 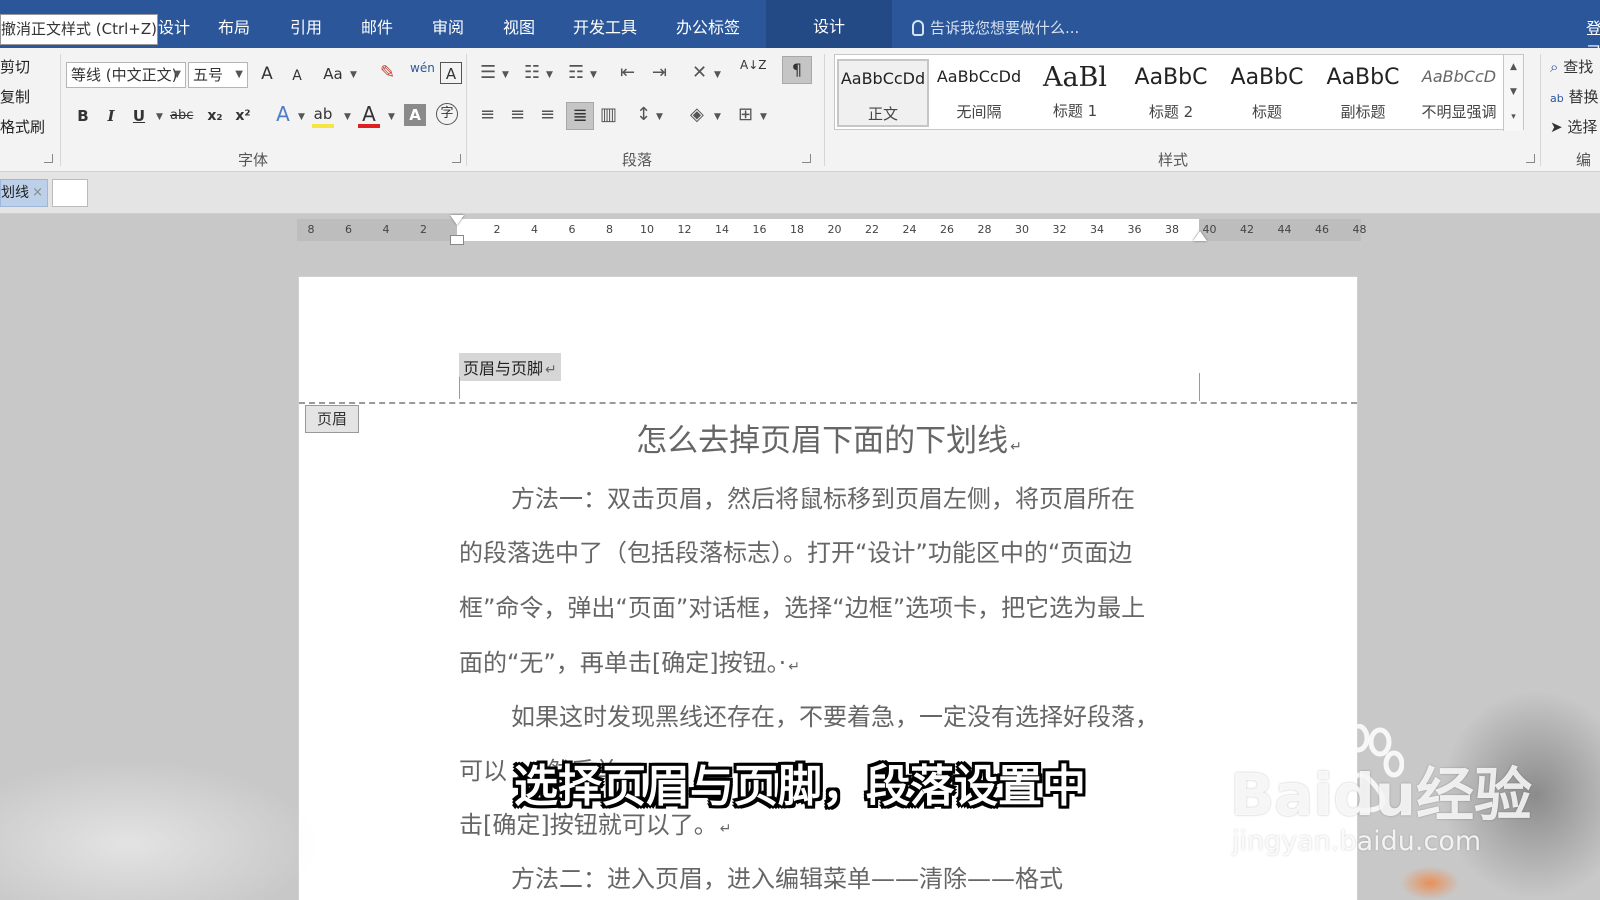 What do you see at coordinates (1075, 93) in the screenshot?
I see `style-heading-1: AaBl 标题 1` at bounding box center [1075, 93].